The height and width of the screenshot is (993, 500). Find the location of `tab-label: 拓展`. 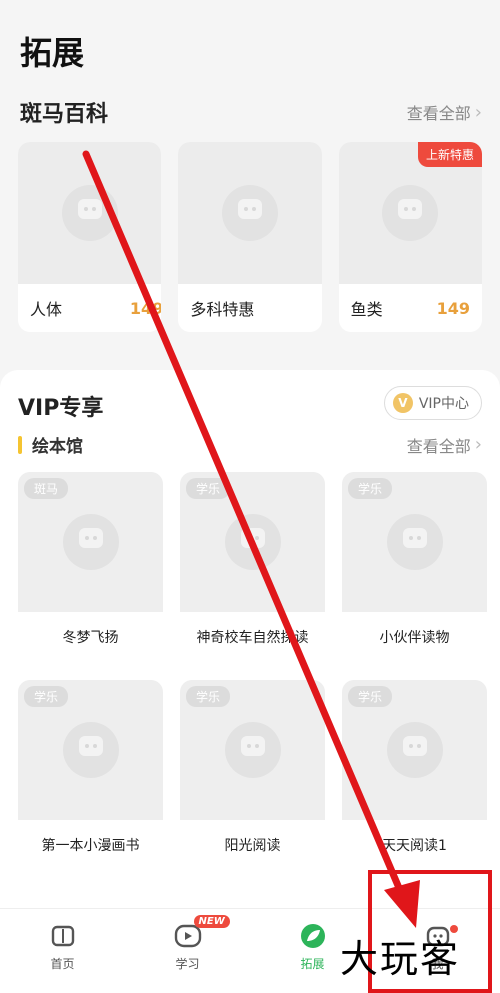

tab-label: 拓展 is located at coordinates (312, 964).